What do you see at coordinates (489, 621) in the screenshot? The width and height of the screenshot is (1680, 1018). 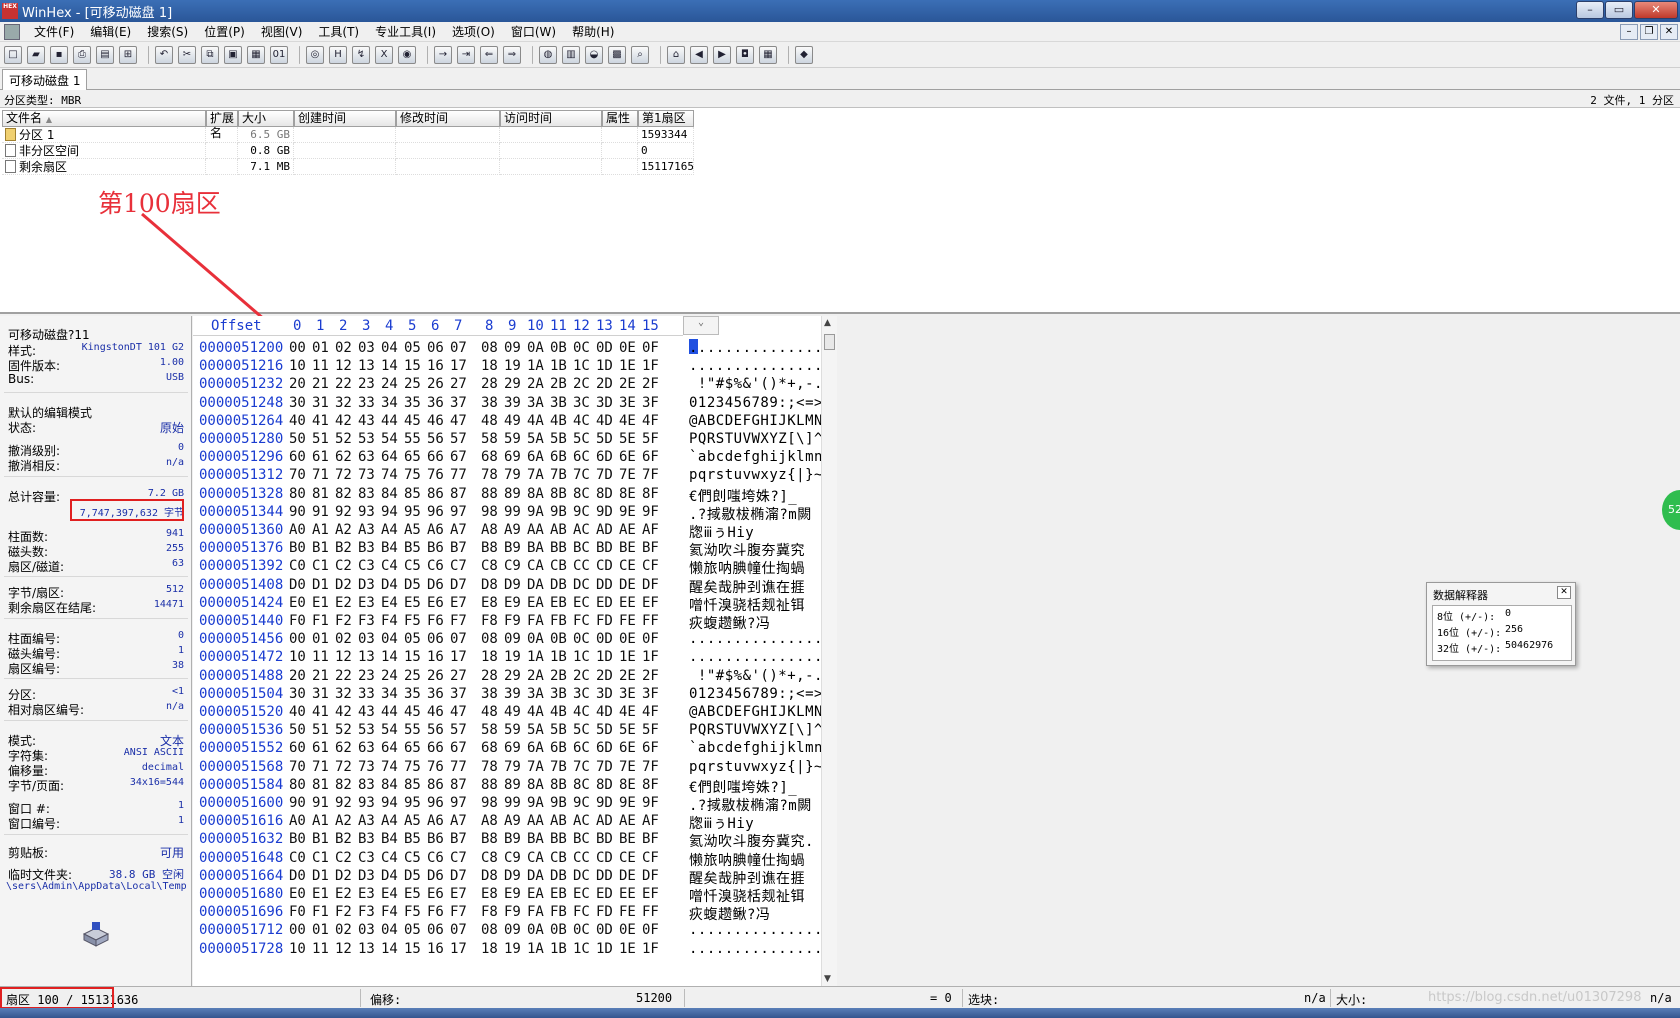 I see `hex-byte: F8` at bounding box center [489, 621].